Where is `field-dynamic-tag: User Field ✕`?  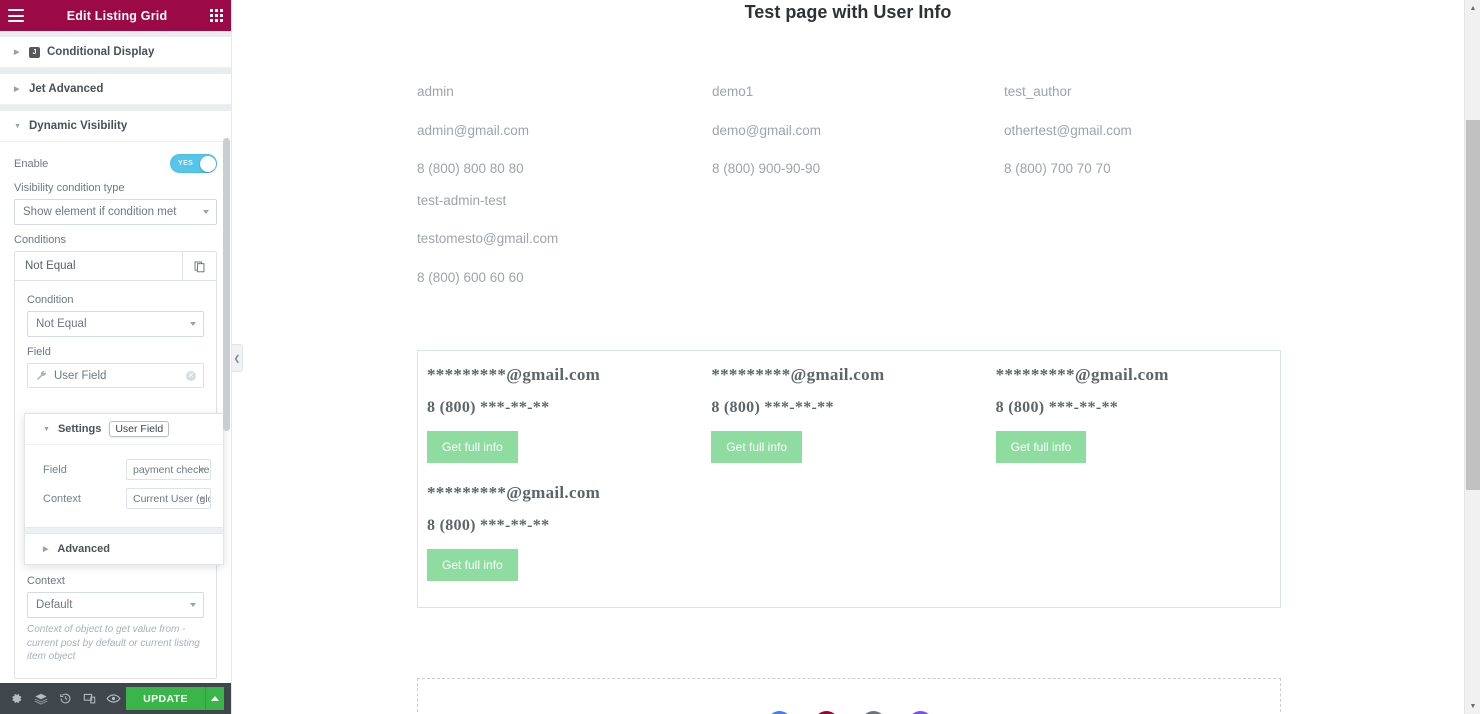
field-dynamic-tag: User Field ✕ is located at coordinates (115, 375).